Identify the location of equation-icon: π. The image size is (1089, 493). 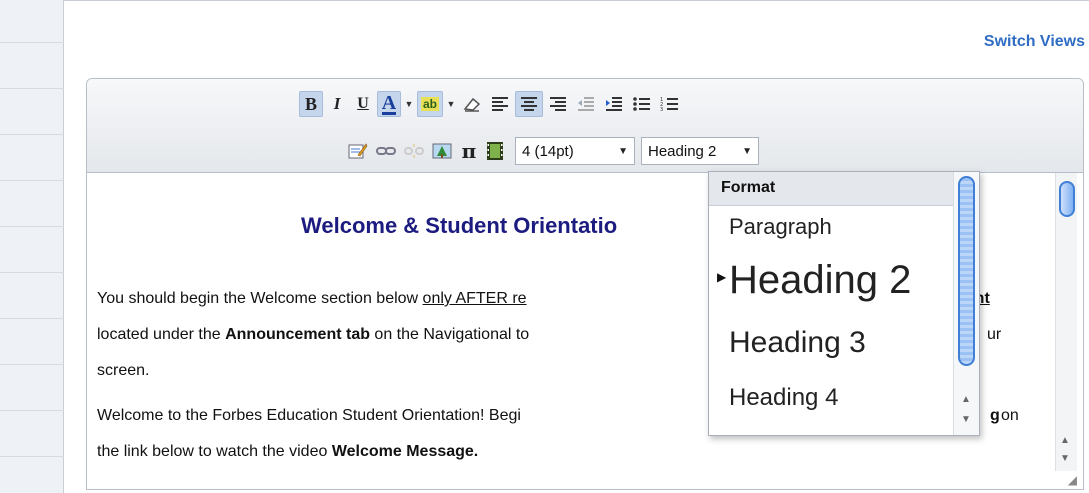
(469, 151).